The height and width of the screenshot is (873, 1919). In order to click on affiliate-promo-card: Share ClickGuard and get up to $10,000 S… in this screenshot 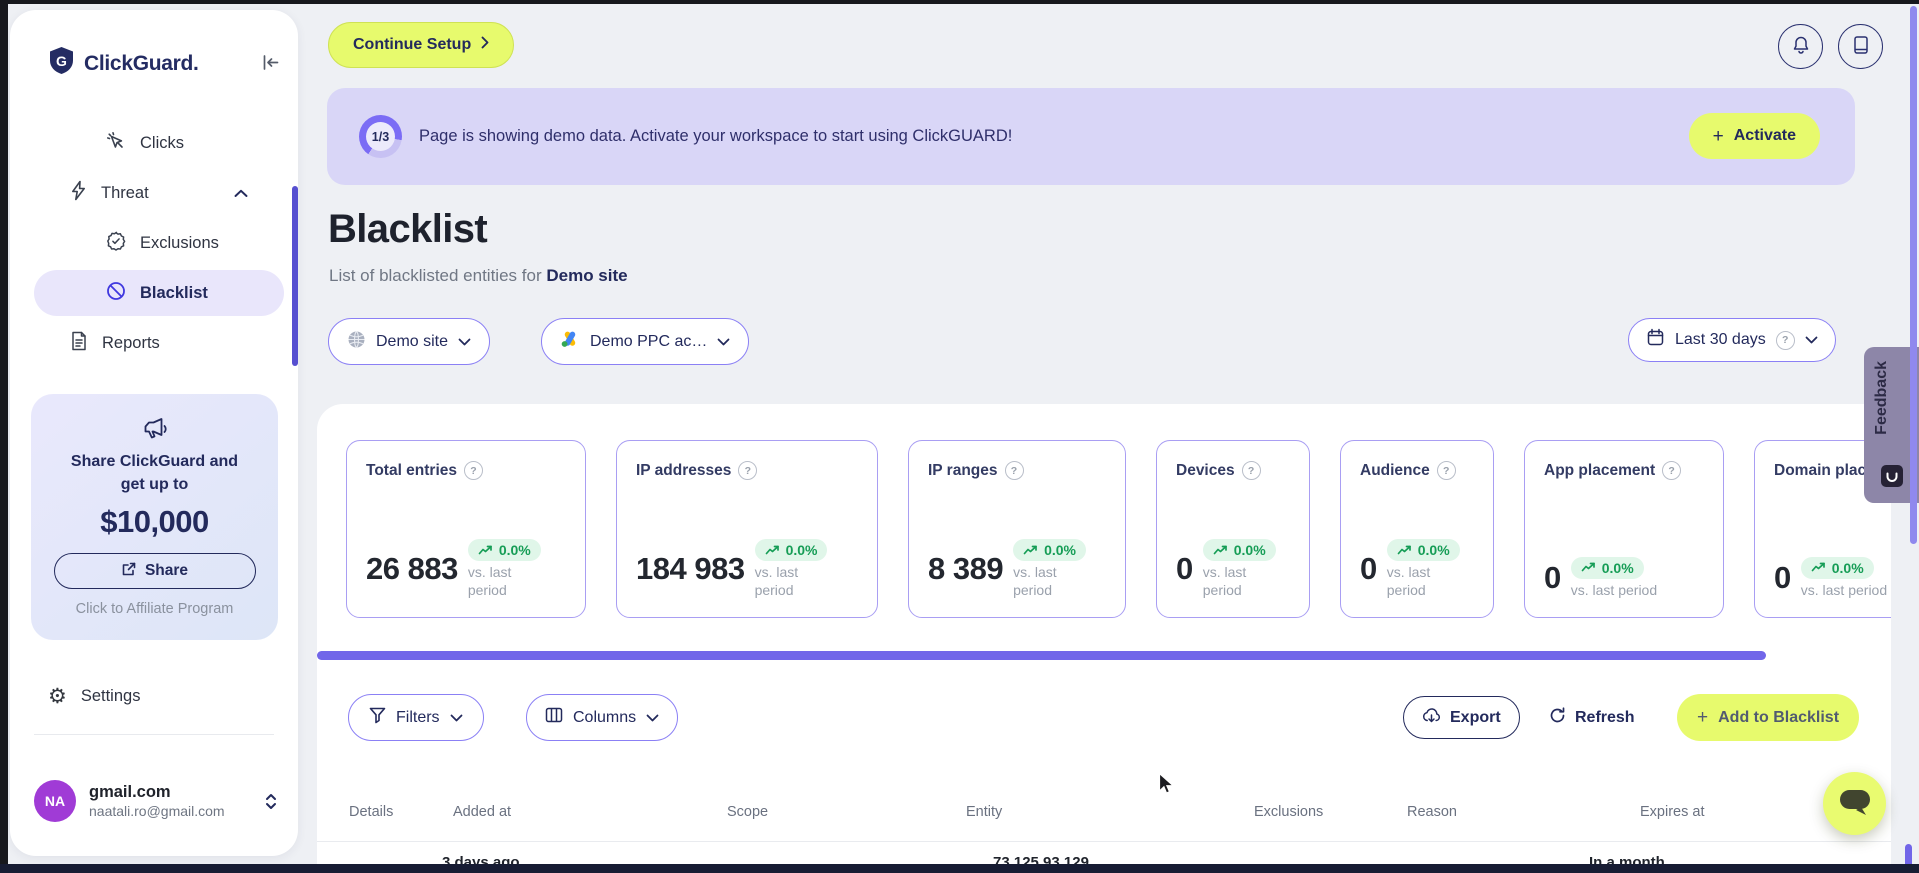, I will do `click(154, 517)`.